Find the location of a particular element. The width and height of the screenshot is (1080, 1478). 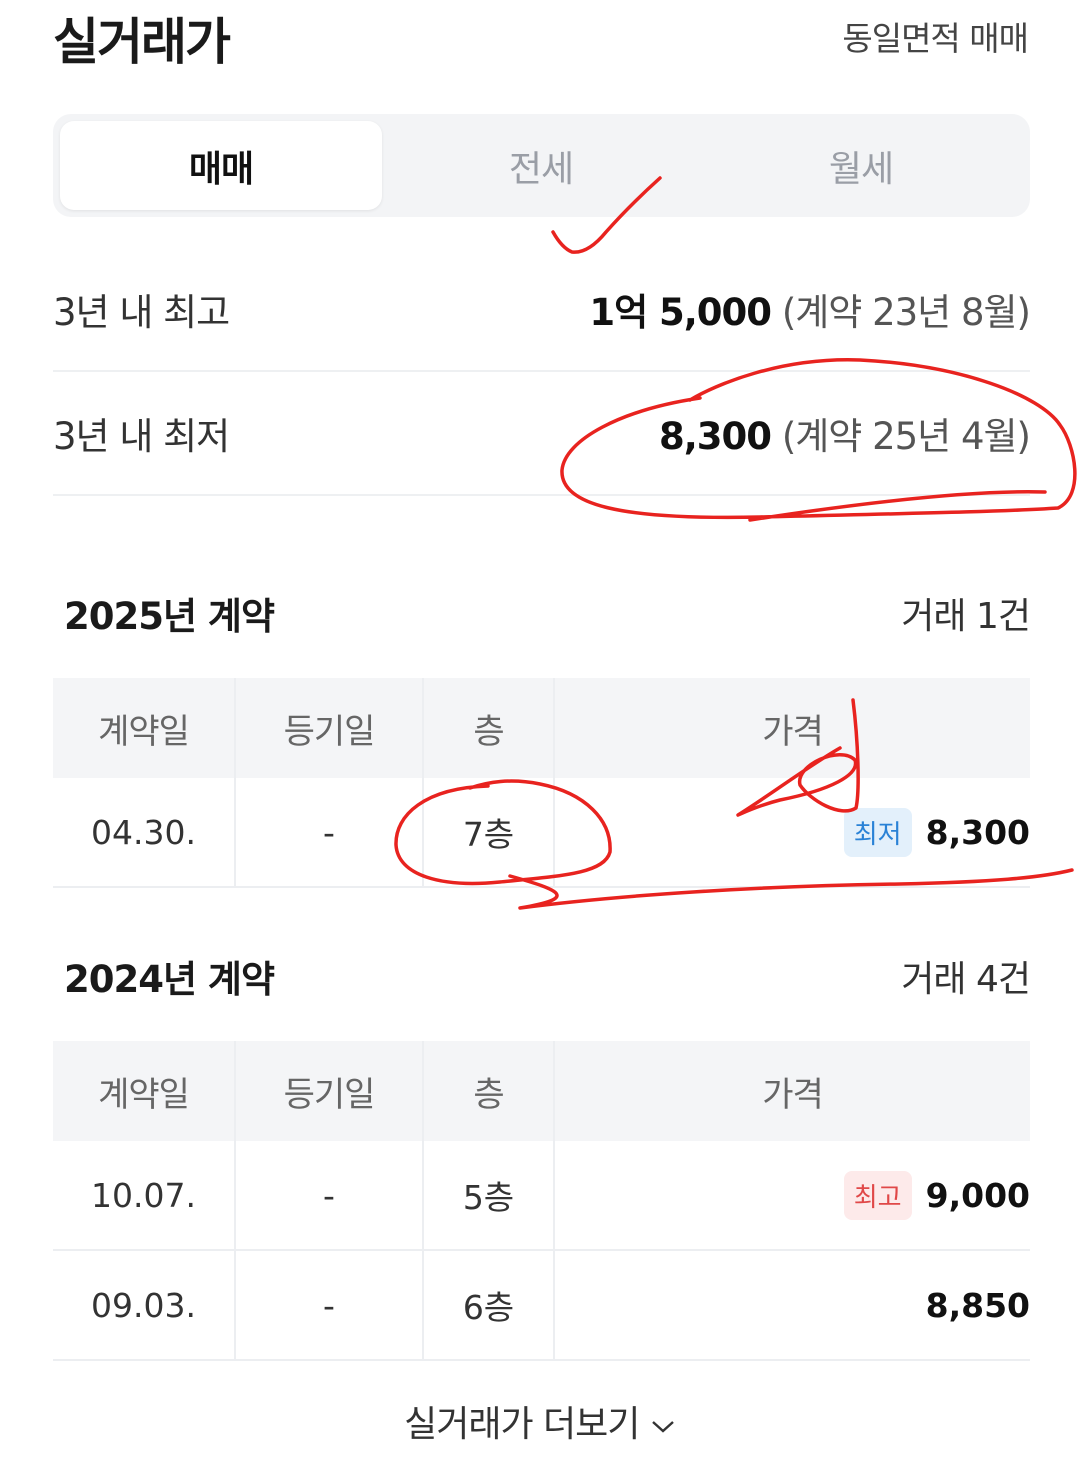

summary-low-date: (계약 25년 4월) is located at coordinates (906, 436).